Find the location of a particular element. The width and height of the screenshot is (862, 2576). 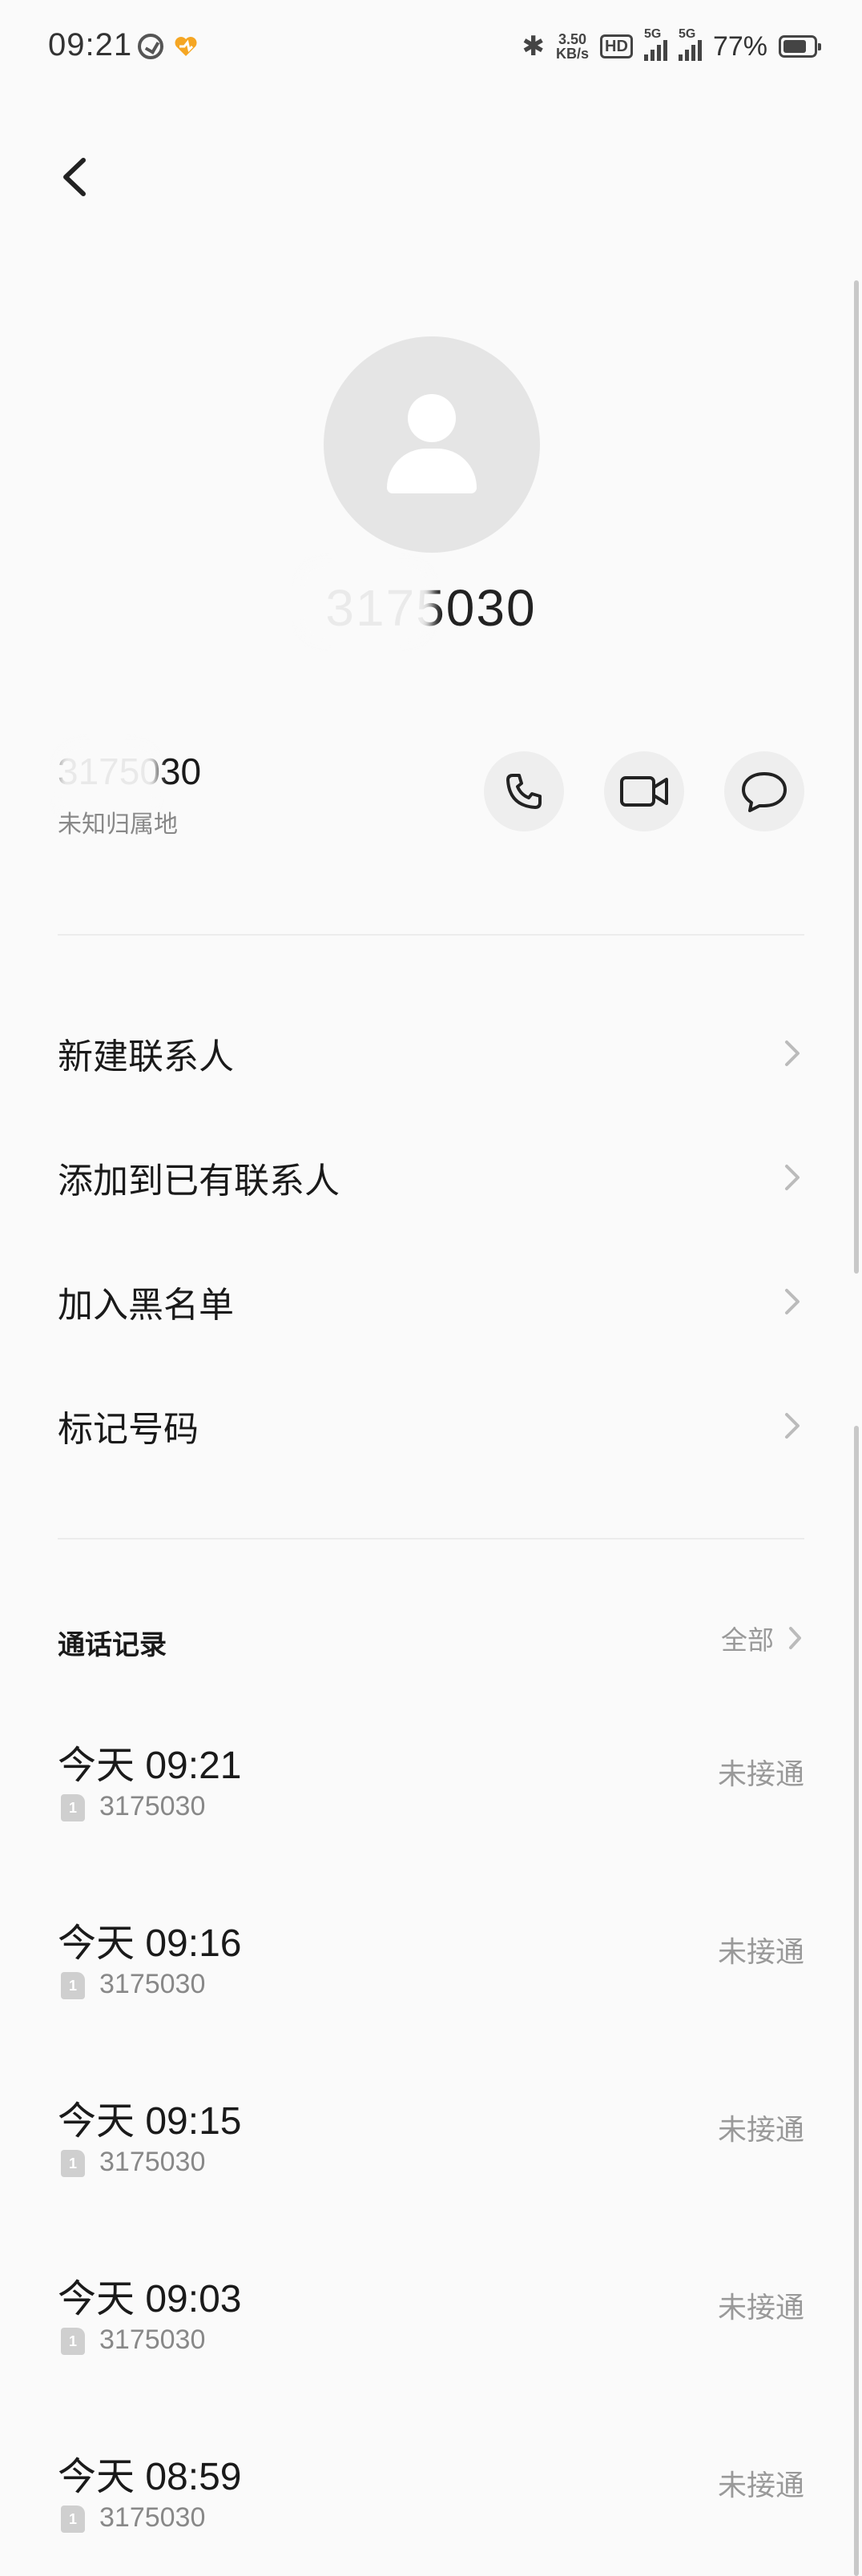

menu-blacklist: 加入黑名单 is located at coordinates (431, 1302).